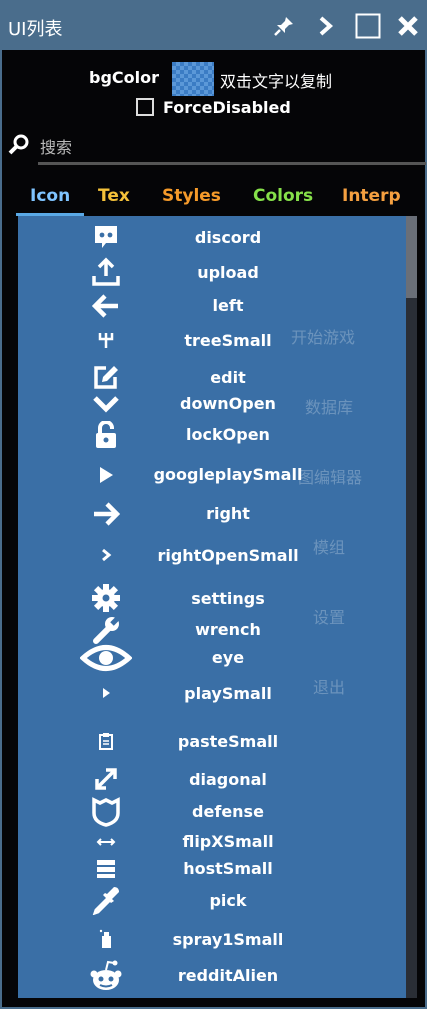 The width and height of the screenshot is (427, 1009). Describe the element at coordinates (213, 26) in the screenshot. I see `title-bar: UI列表` at that location.